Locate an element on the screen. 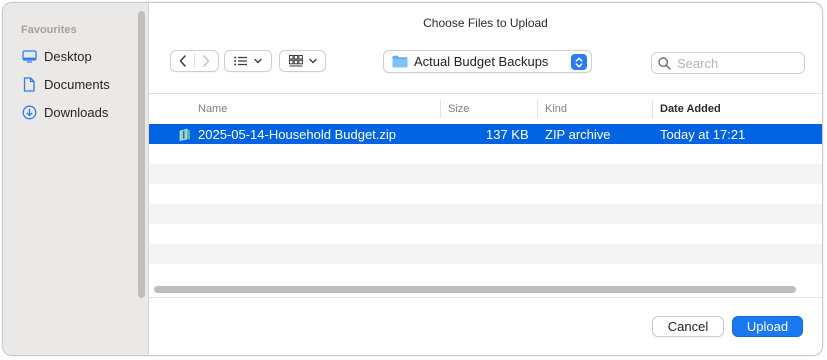 This screenshot has height=360, width=827. document-icon is located at coordinates (29, 84).